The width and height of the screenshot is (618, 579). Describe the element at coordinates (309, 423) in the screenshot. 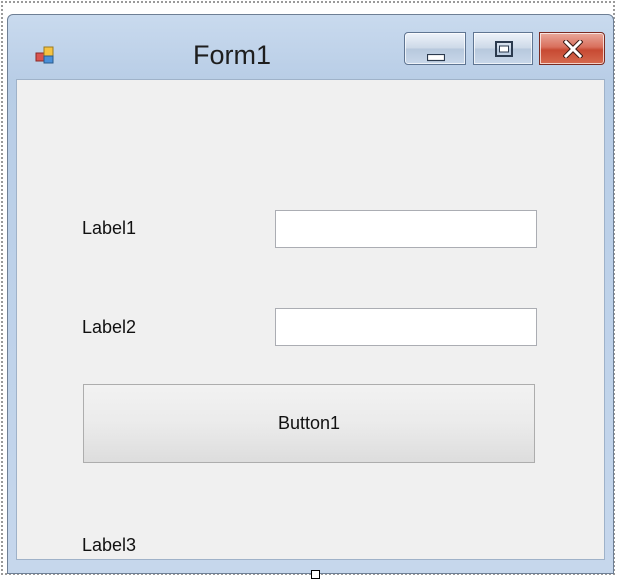

I see `button1: Button1` at that location.